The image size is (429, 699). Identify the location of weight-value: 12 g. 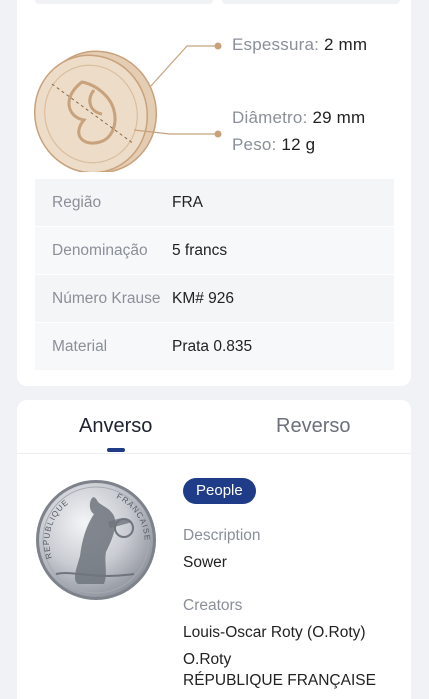
(298, 144).